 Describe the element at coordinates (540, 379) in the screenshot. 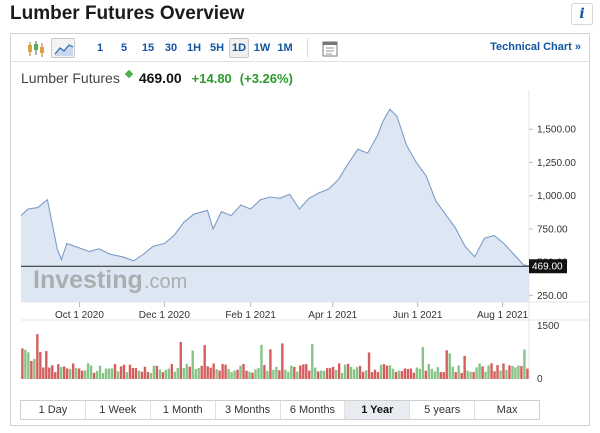

I see `volume-tick-label: 0` at that location.